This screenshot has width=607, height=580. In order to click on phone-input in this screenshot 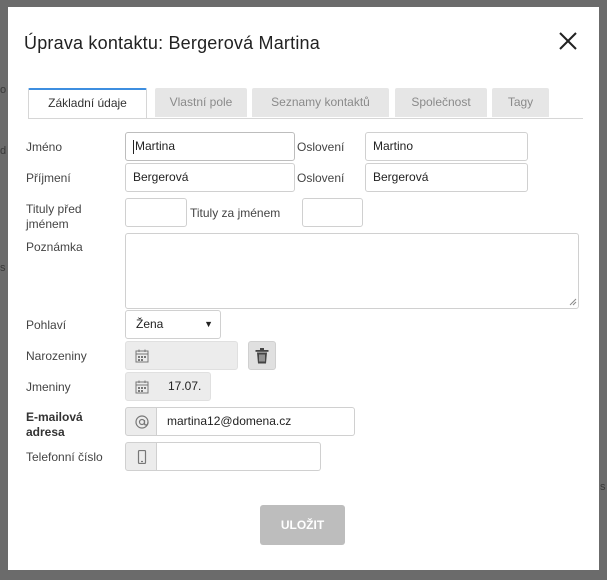, I will do `click(239, 456)`.